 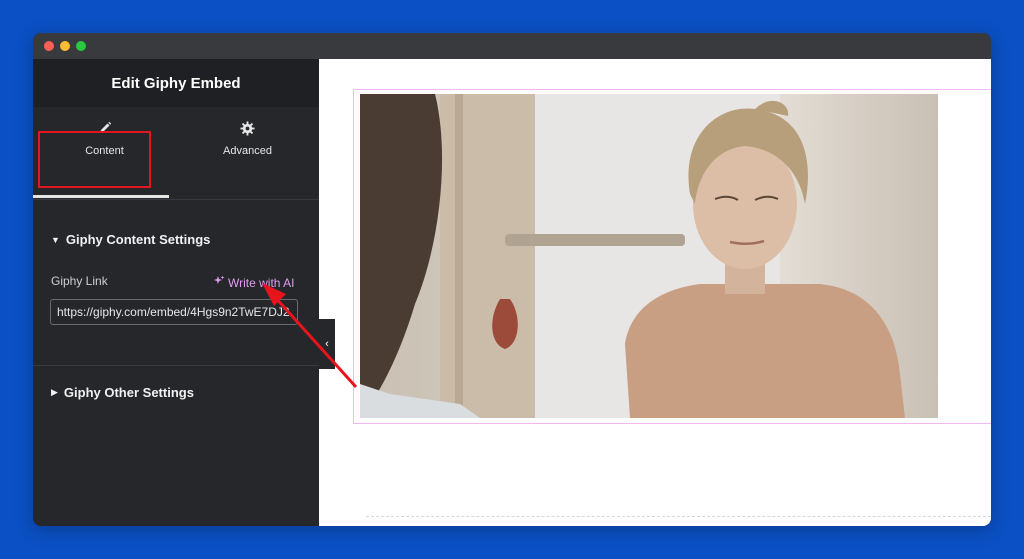 I want to click on collapse-panel-button: ‹, so click(x=327, y=344).